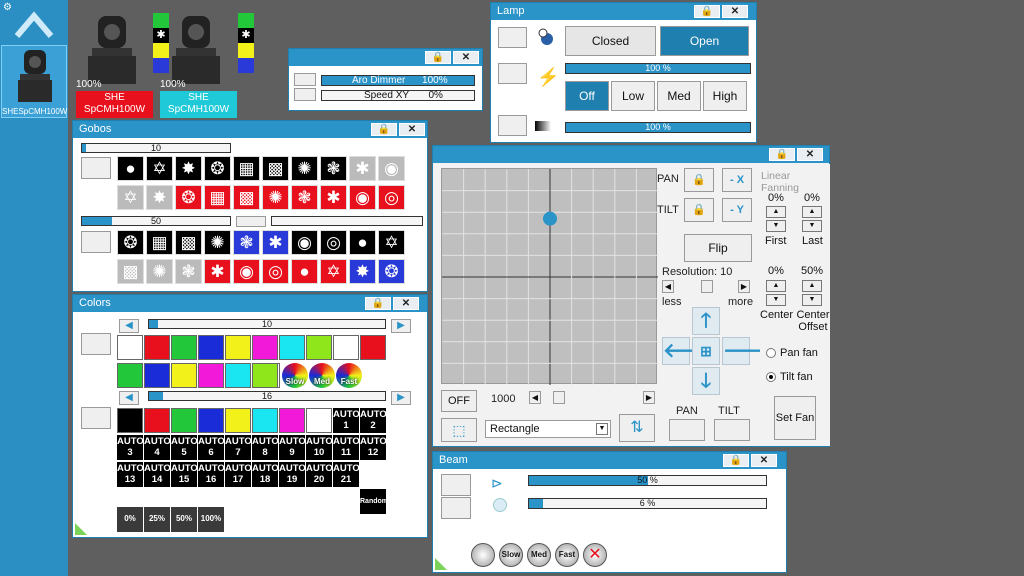 This screenshot has height=576, width=1024. What do you see at coordinates (795, 418) in the screenshot?
I see `set-fan-button: Set Fan` at bounding box center [795, 418].